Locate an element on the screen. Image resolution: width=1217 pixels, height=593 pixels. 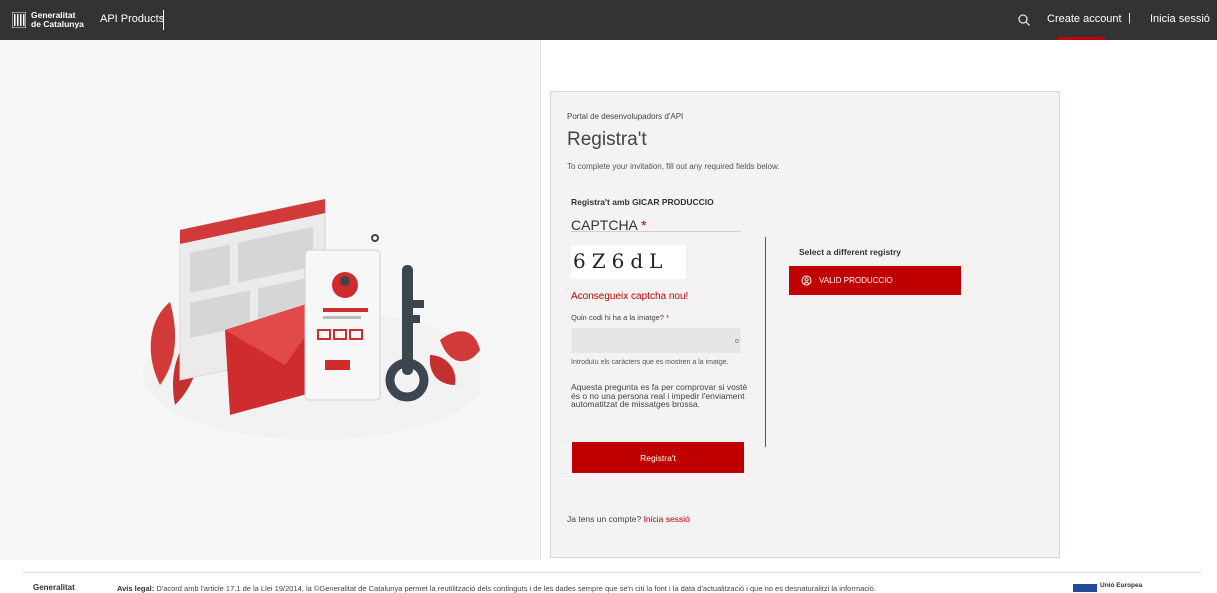
valid-produccio-button: VALID PRODUCCIO is located at coordinates (875, 280).